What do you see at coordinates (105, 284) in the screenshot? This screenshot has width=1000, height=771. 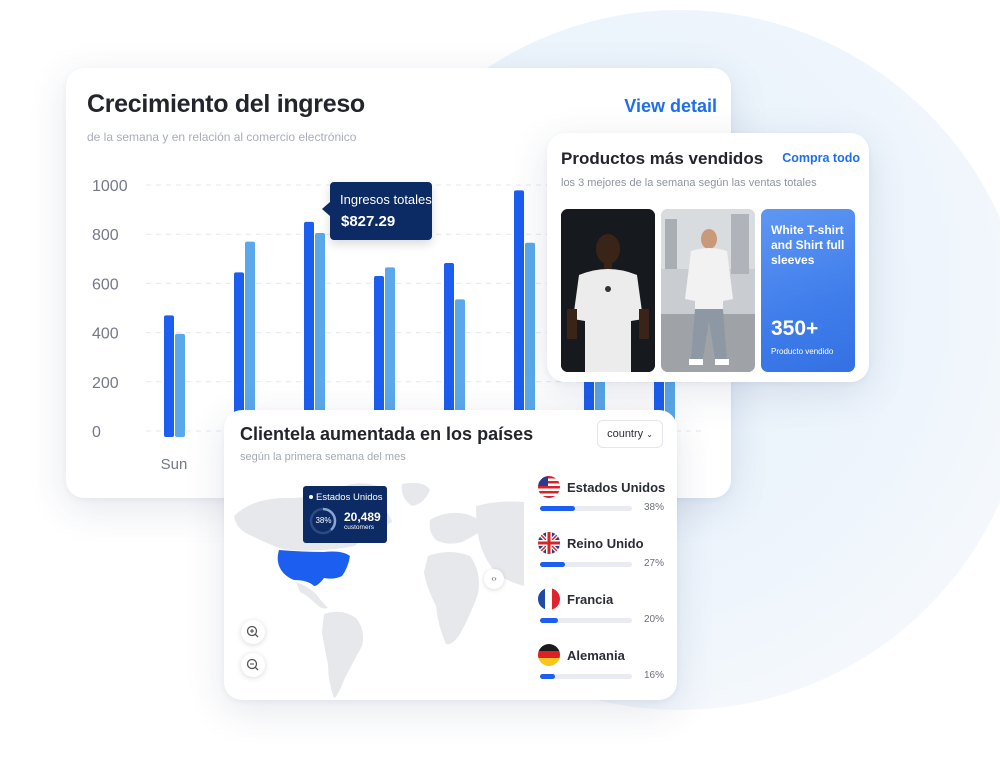 I see `y-tick-label: 600` at bounding box center [105, 284].